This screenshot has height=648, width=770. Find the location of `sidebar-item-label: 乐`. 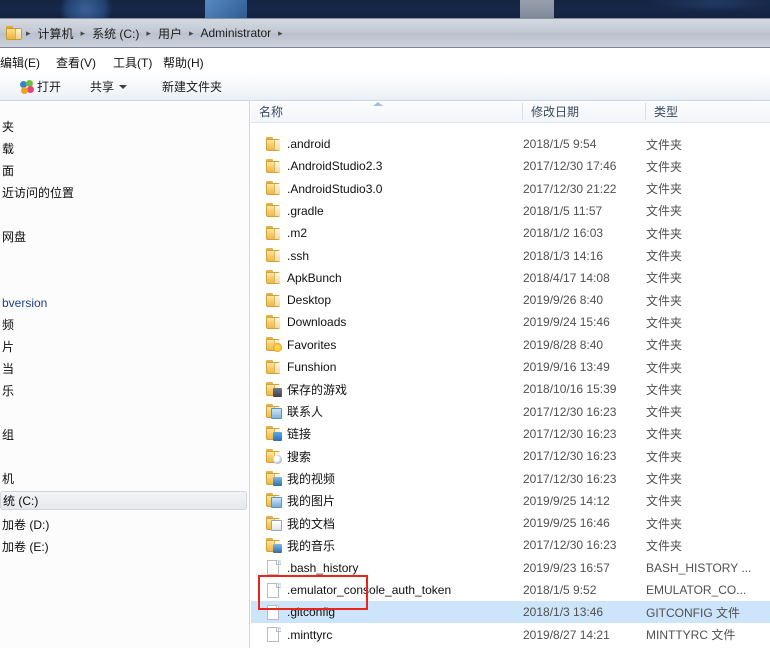

sidebar-item-label: 乐 is located at coordinates (8, 391).